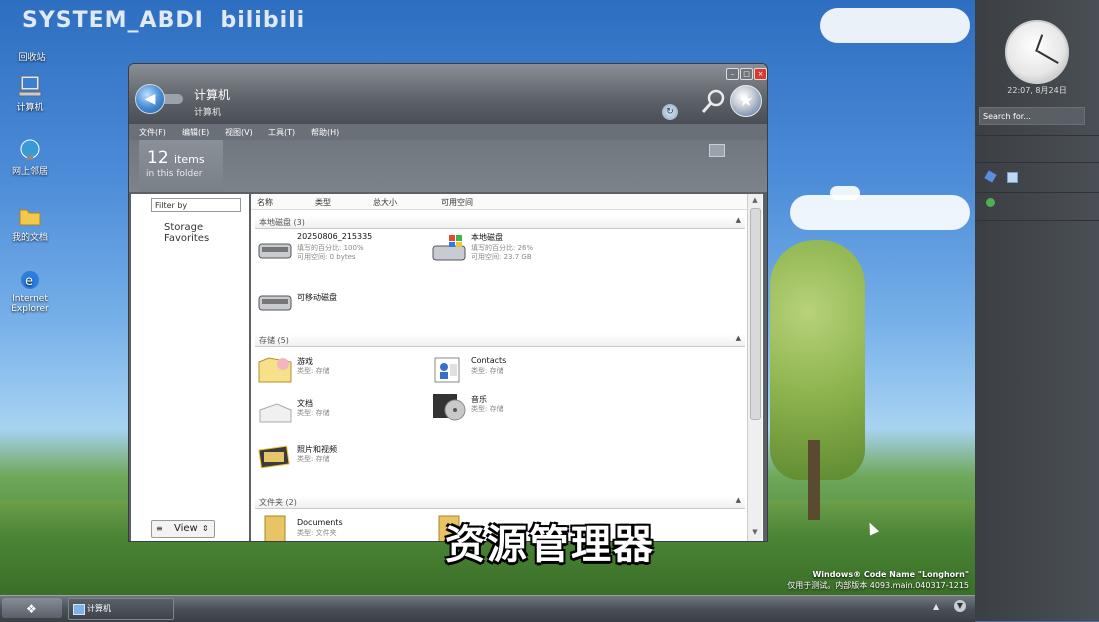 Image resolution: width=1099 pixels, height=622 pixels. Describe the element at coordinates (239, 132) in the screenshot. I see `menu-view: 视图(V)` at that location.